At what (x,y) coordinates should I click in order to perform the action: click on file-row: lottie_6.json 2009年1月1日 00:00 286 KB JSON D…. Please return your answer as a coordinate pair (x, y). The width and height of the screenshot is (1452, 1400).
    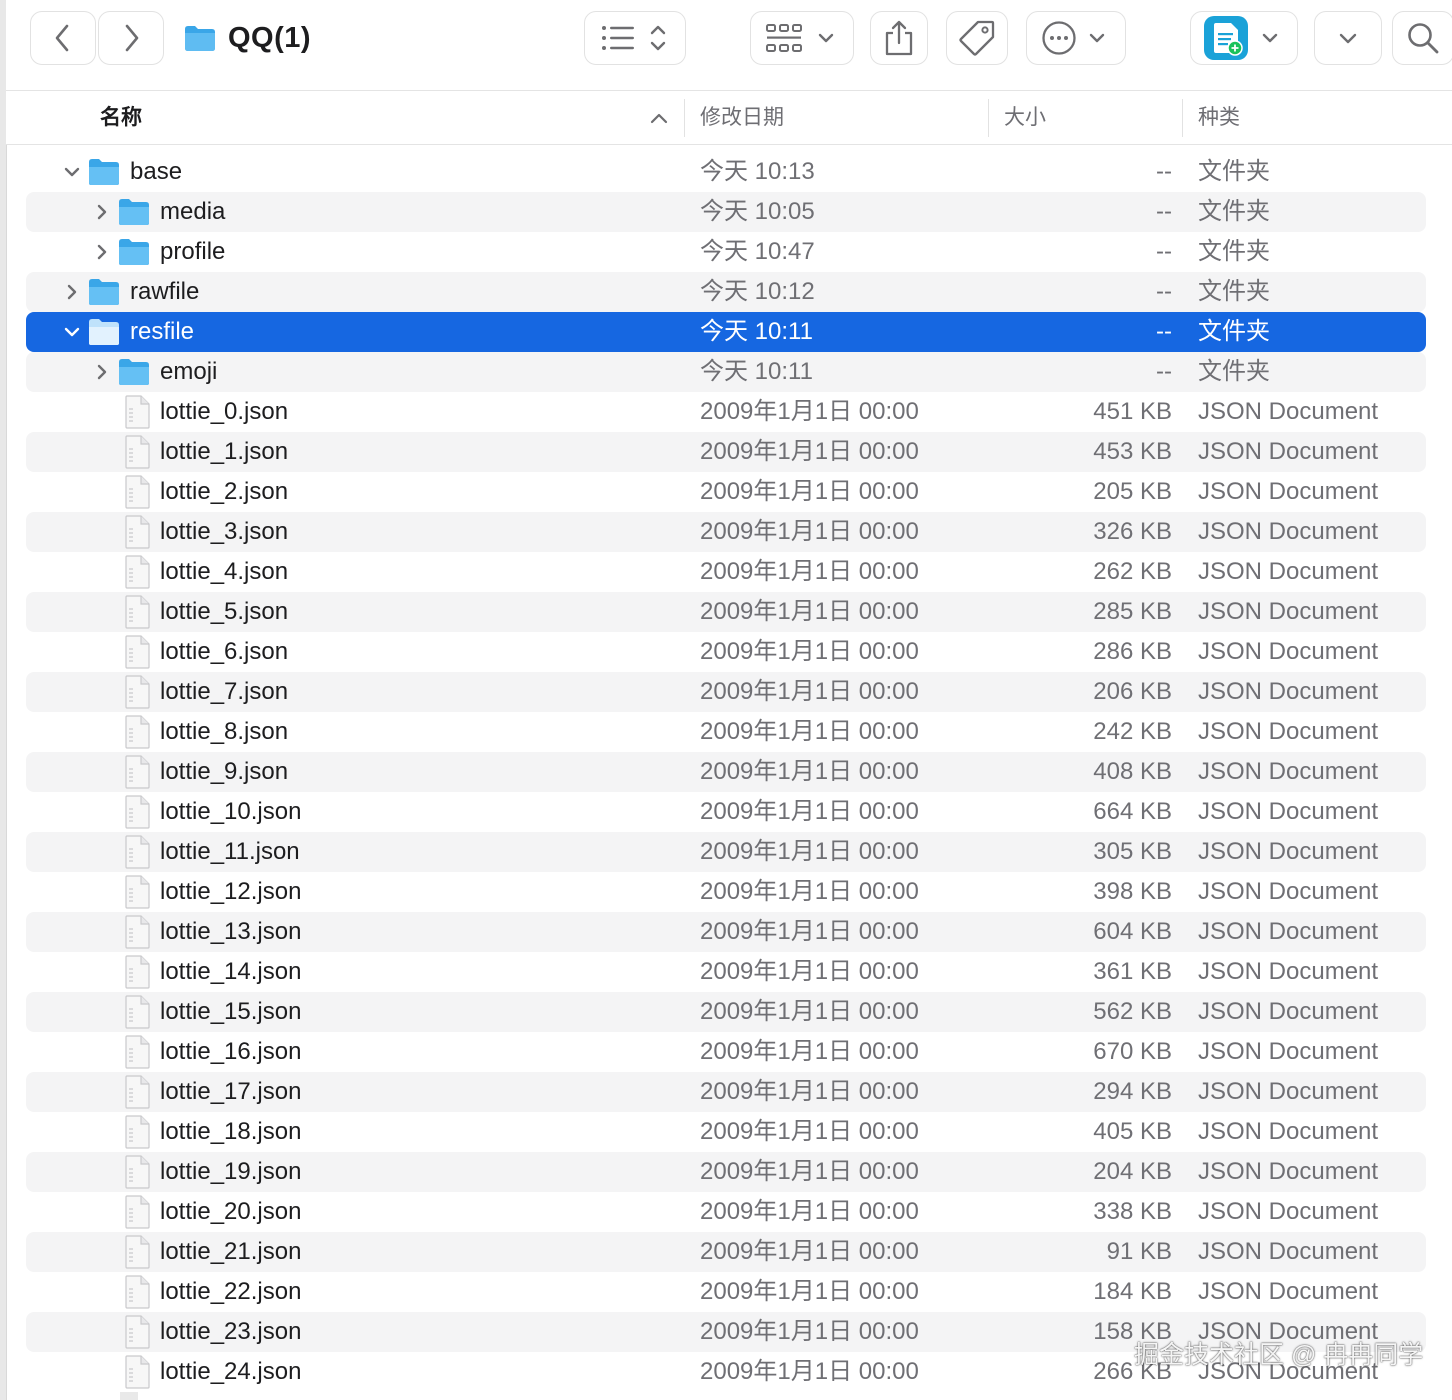
    Looking at the image, I should click on (726, 652).